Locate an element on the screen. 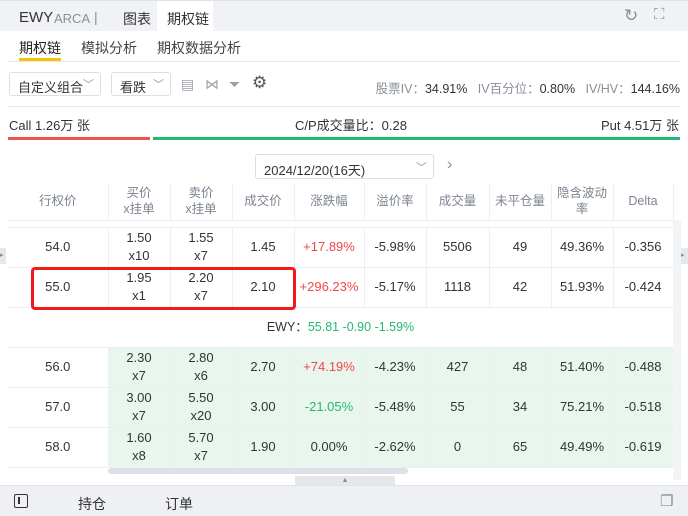 The image size is (688, 516). settings-icon: ⚙ is located at coordinates (259, 83).